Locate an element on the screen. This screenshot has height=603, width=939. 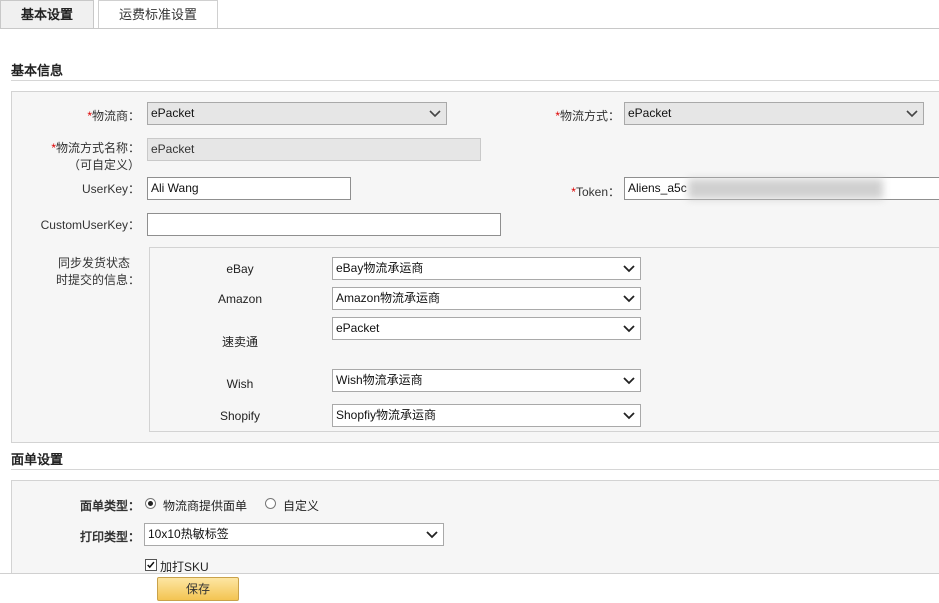
platform-select-amazon: Amazon物流承运商 is located at coordinates (486, 298).